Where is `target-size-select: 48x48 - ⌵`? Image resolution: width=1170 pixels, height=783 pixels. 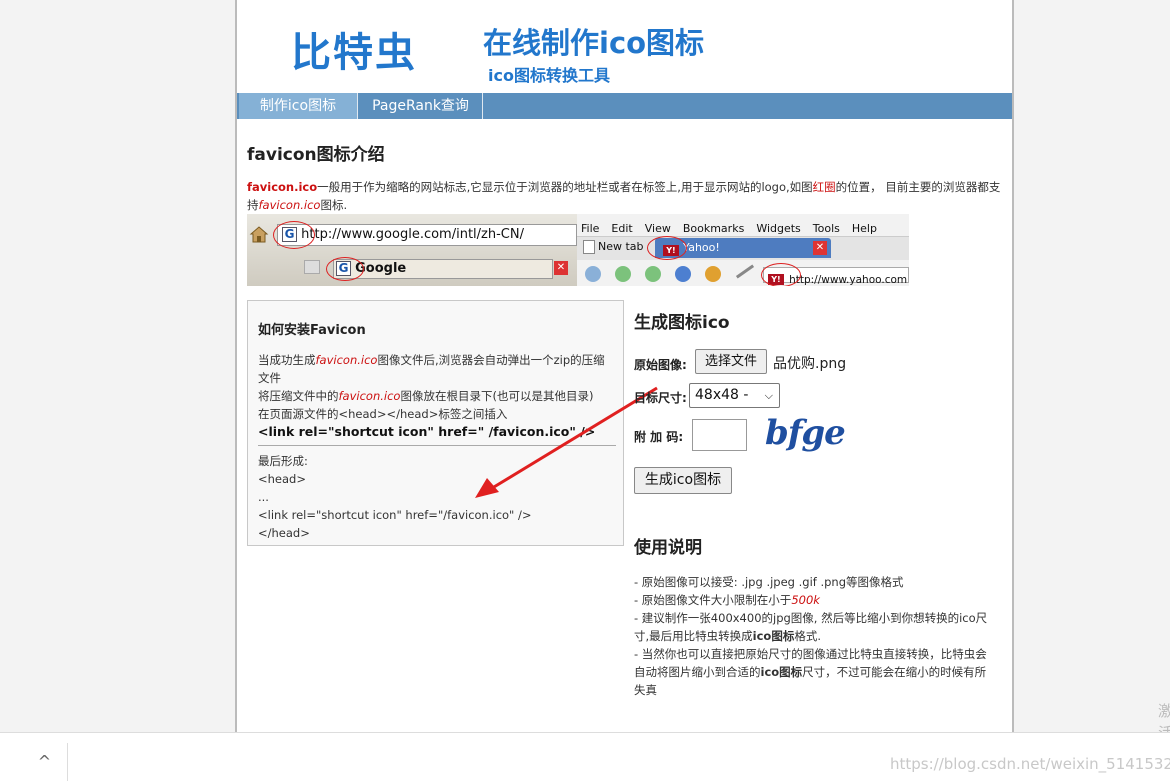 target-size-select: 48x48 - ⌵ is located at coordinates (734, 395).